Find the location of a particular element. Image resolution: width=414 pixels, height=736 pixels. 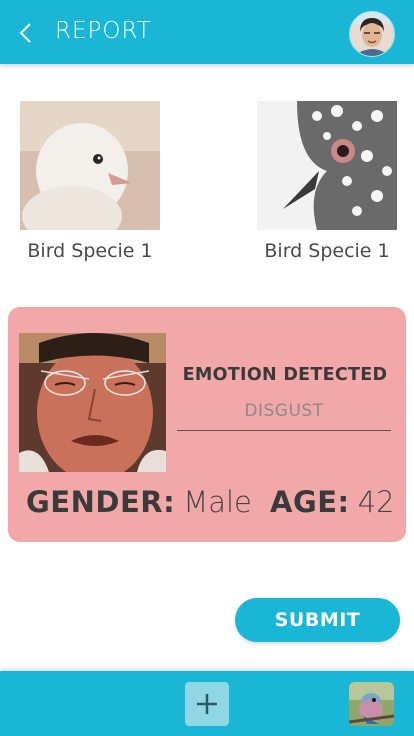

chevron-left-icon is located at coordinates (25, 33).